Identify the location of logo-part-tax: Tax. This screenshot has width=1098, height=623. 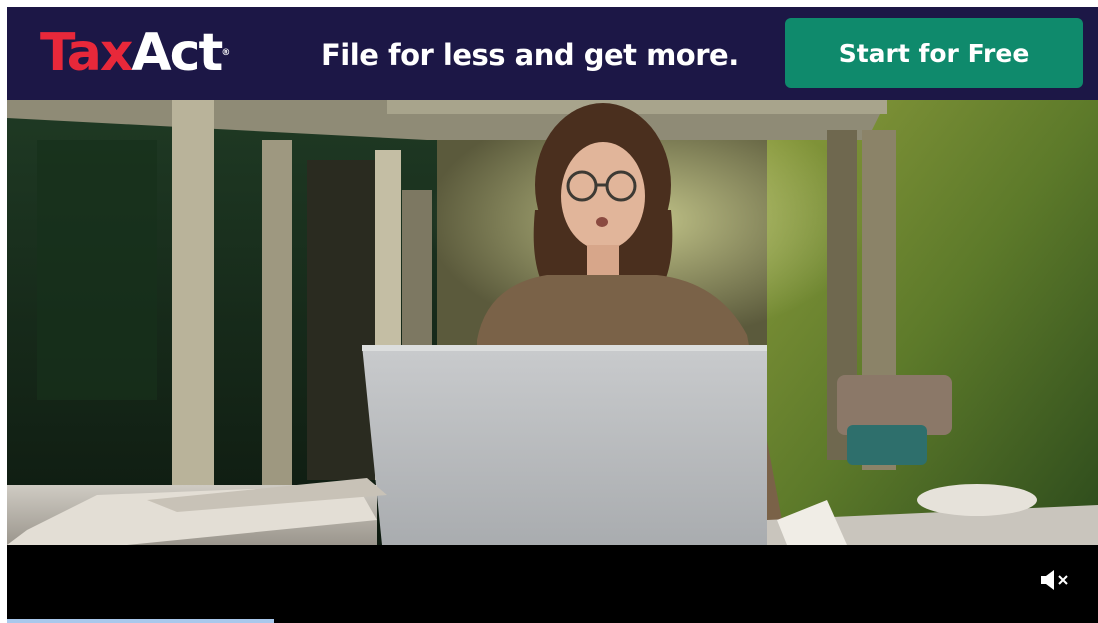
(86, 53).